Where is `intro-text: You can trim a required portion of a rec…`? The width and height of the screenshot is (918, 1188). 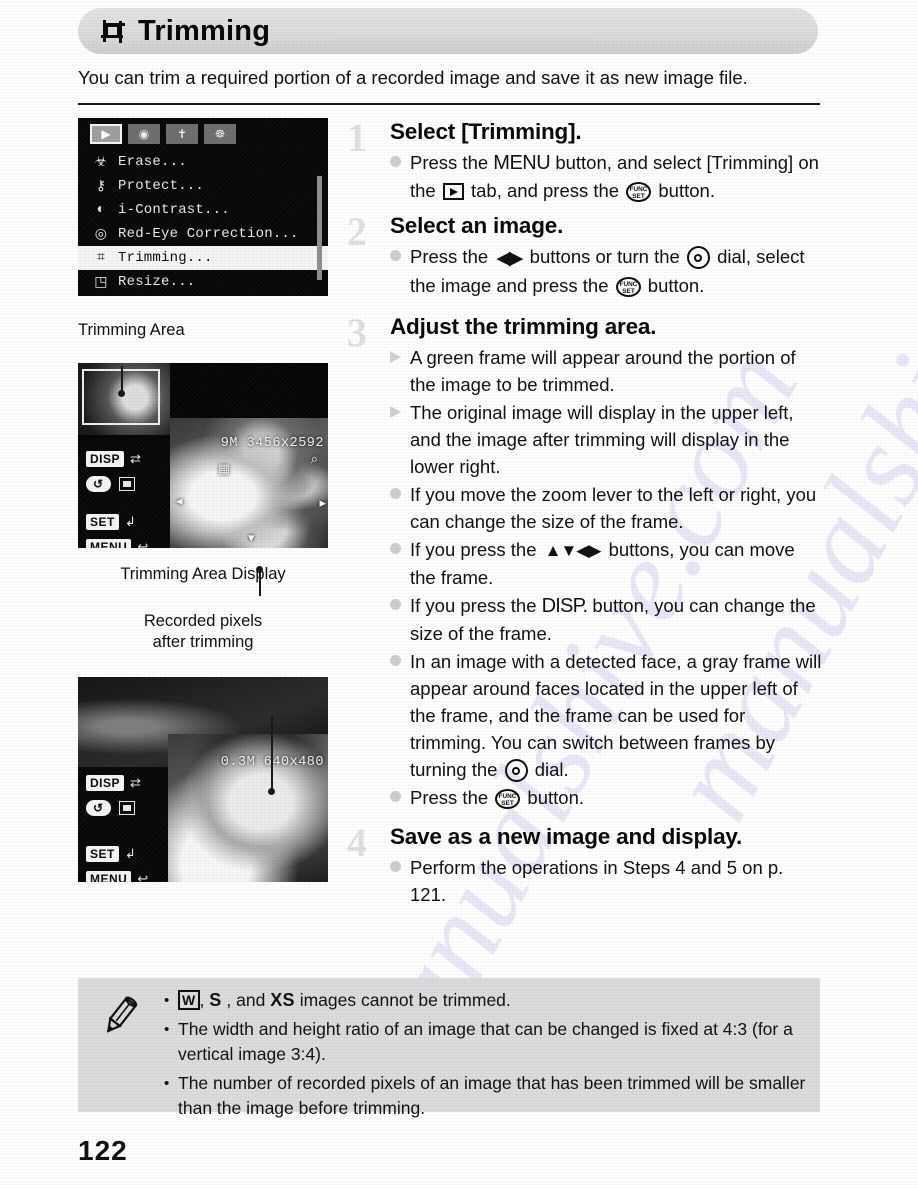 intro-text: You can trim a required portion of a rec… is located at coordinates (413, 77).